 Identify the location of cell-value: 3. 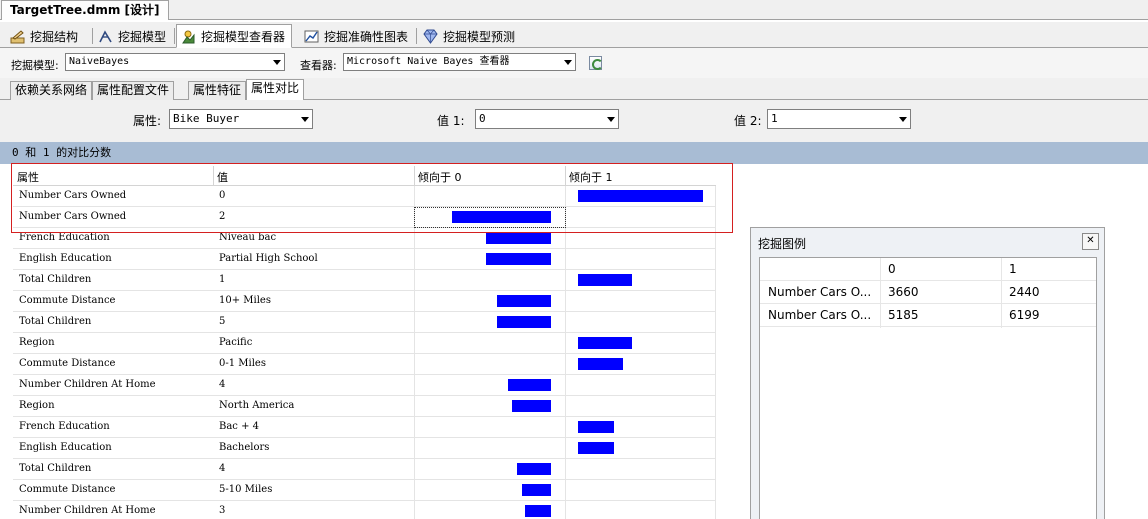
(222, 510).